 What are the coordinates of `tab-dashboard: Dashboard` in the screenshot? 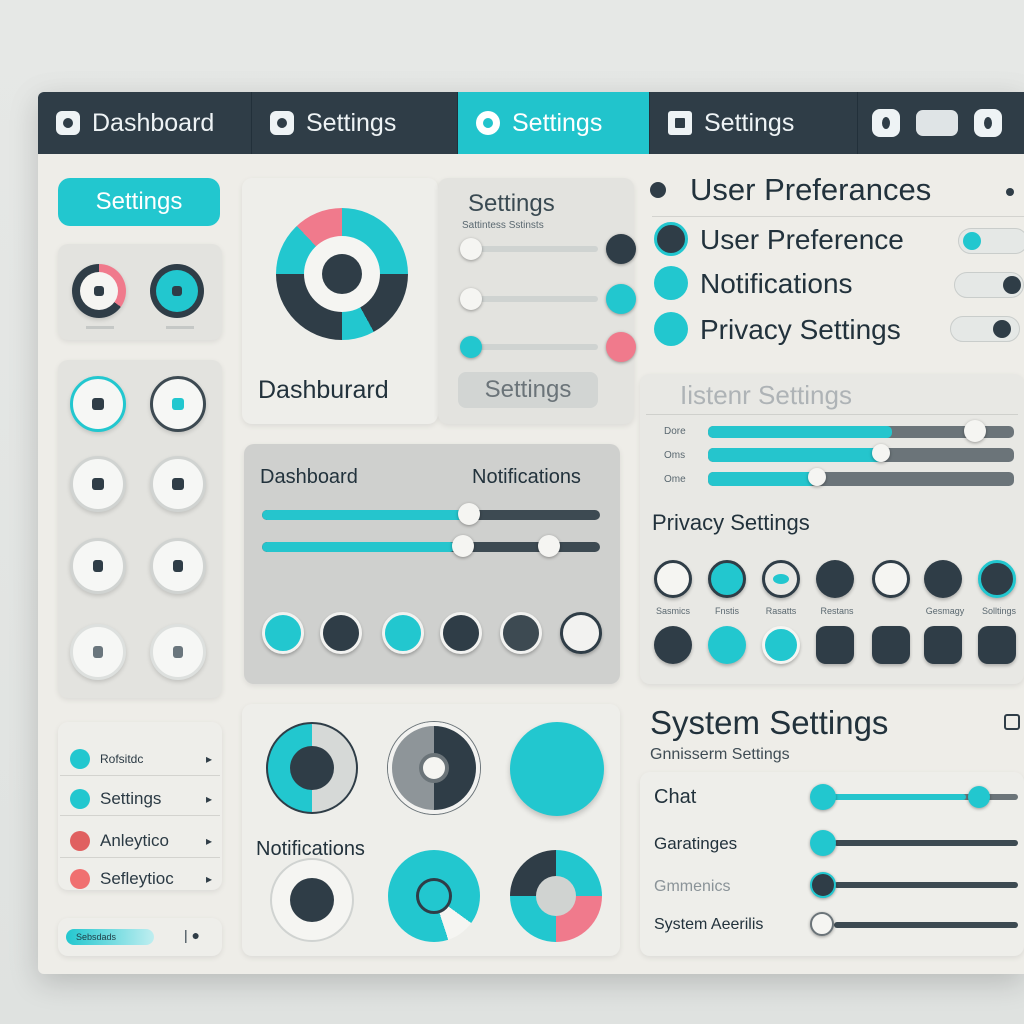 It's located at (145, 123).